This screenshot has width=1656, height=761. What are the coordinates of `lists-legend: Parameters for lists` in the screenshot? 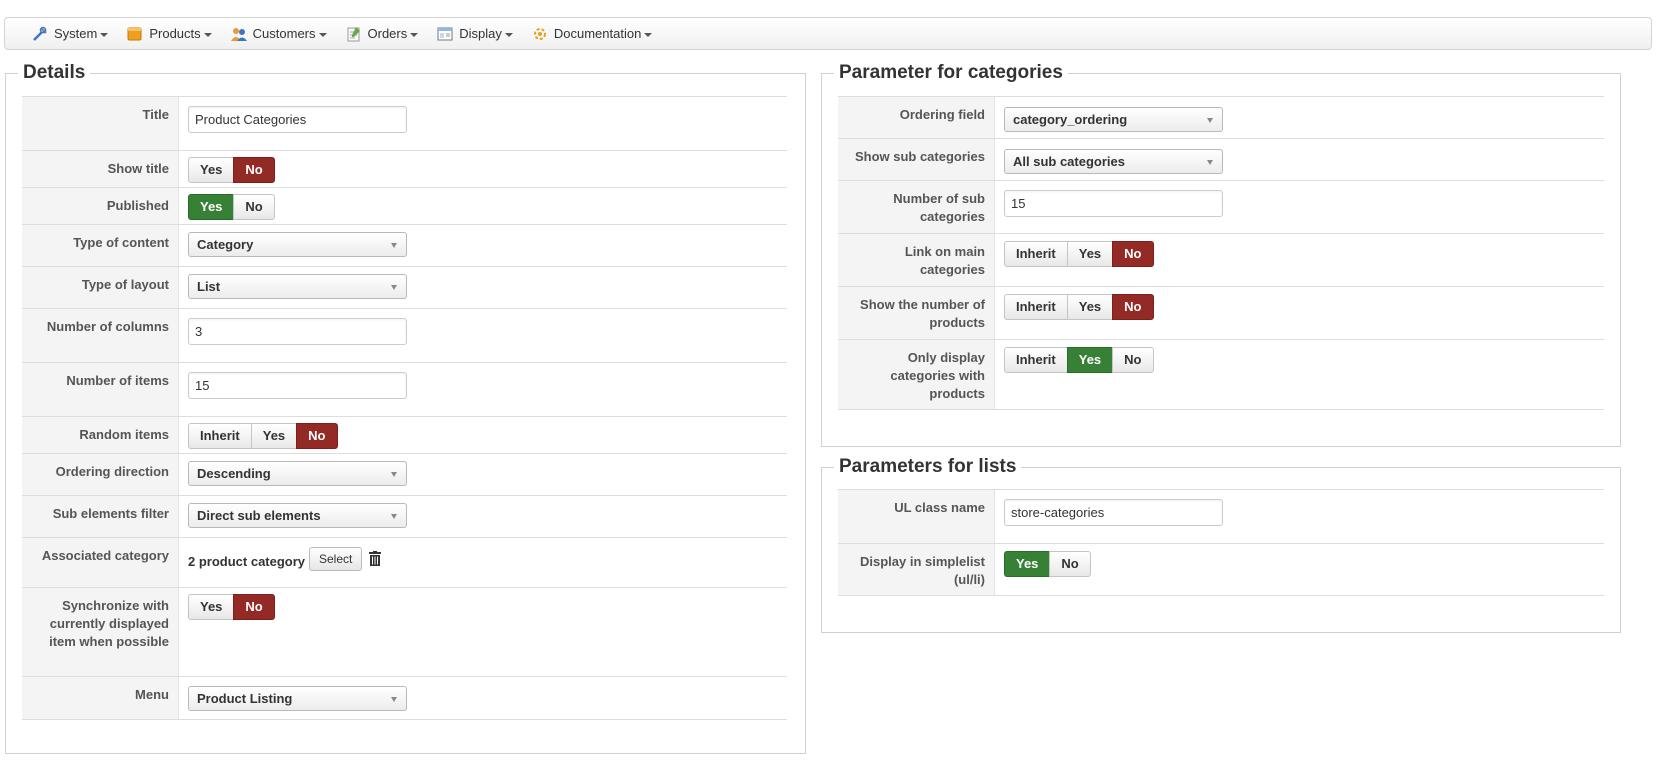 It's located at (928, 467).